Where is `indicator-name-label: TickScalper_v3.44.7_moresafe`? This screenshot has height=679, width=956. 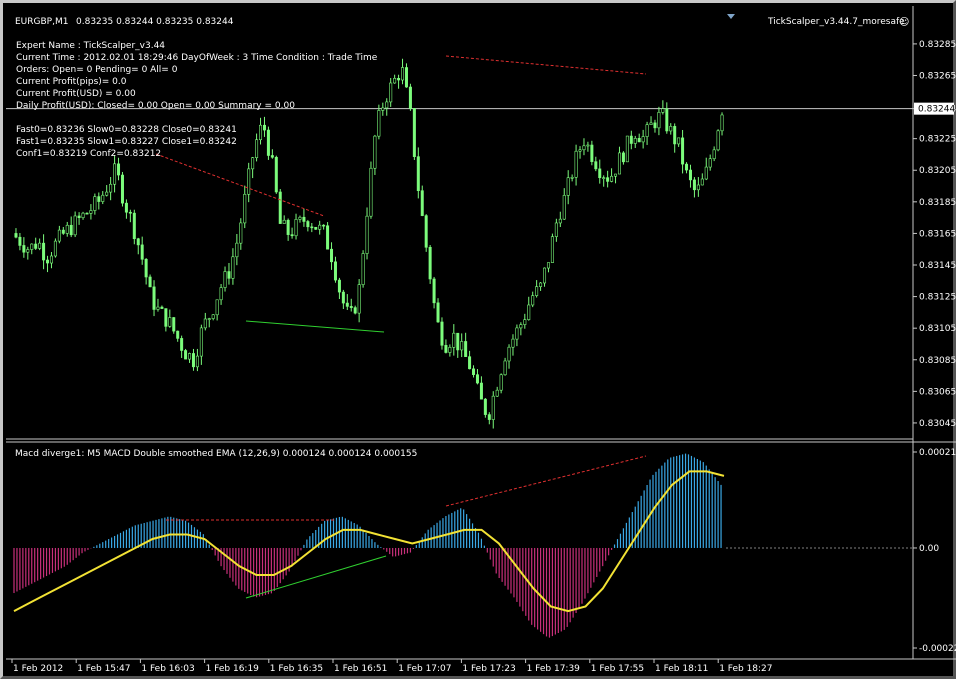
indicator-name-label: TickScalper_v3.44.7_moresafe is located at coordinates (836, 22).